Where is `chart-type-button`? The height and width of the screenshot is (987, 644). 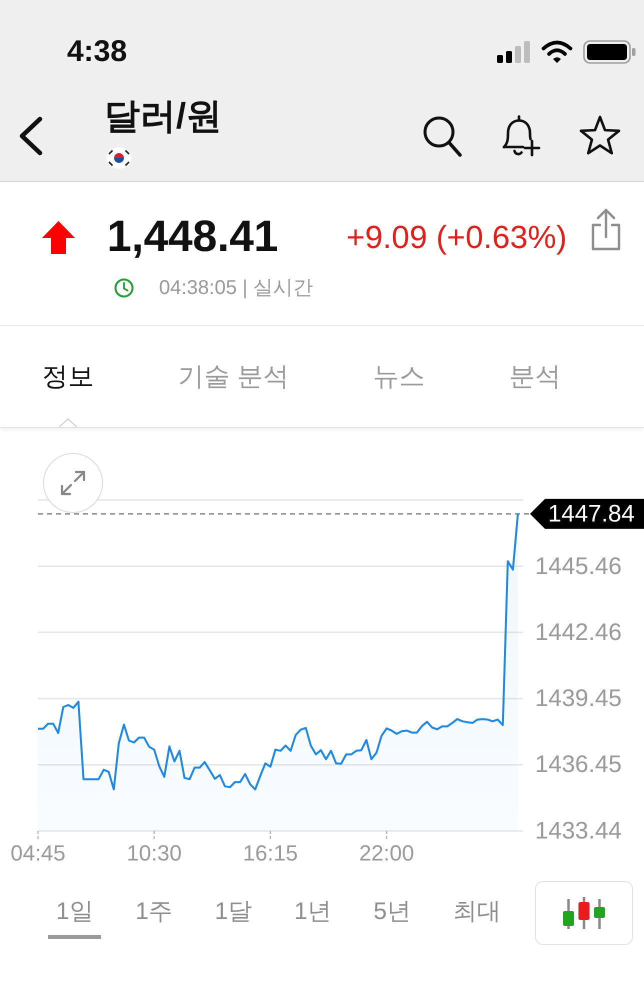 chart-type-button is located at coordinates (583, 913).